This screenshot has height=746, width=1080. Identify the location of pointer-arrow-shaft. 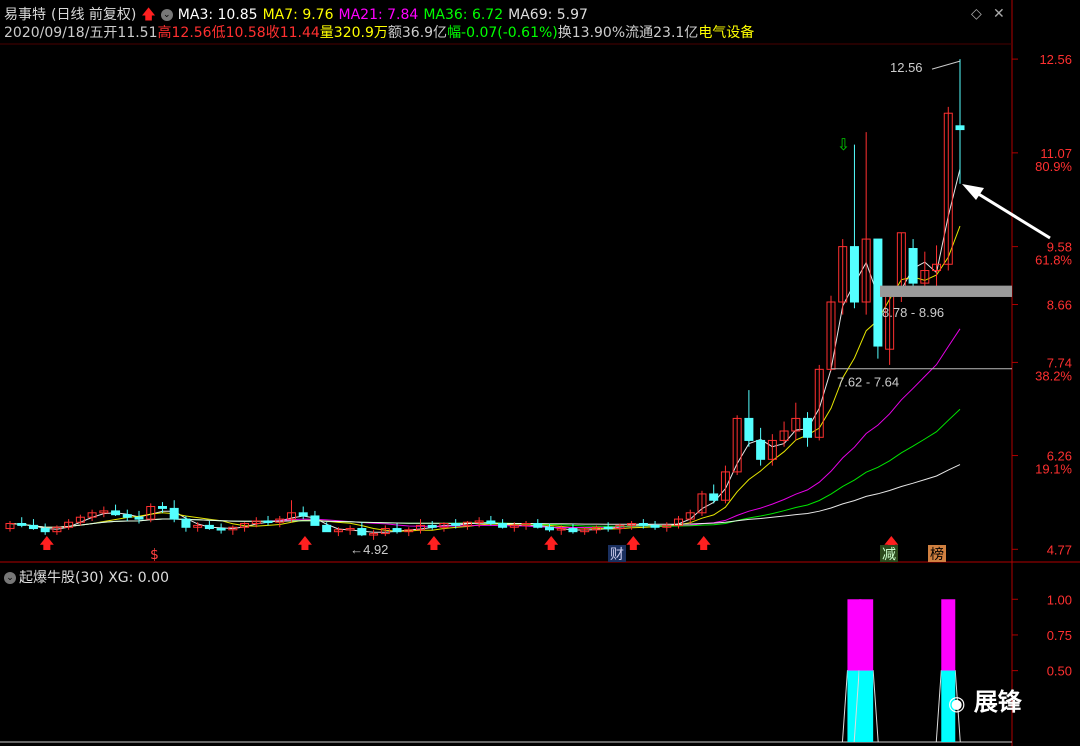
(1011, 214).